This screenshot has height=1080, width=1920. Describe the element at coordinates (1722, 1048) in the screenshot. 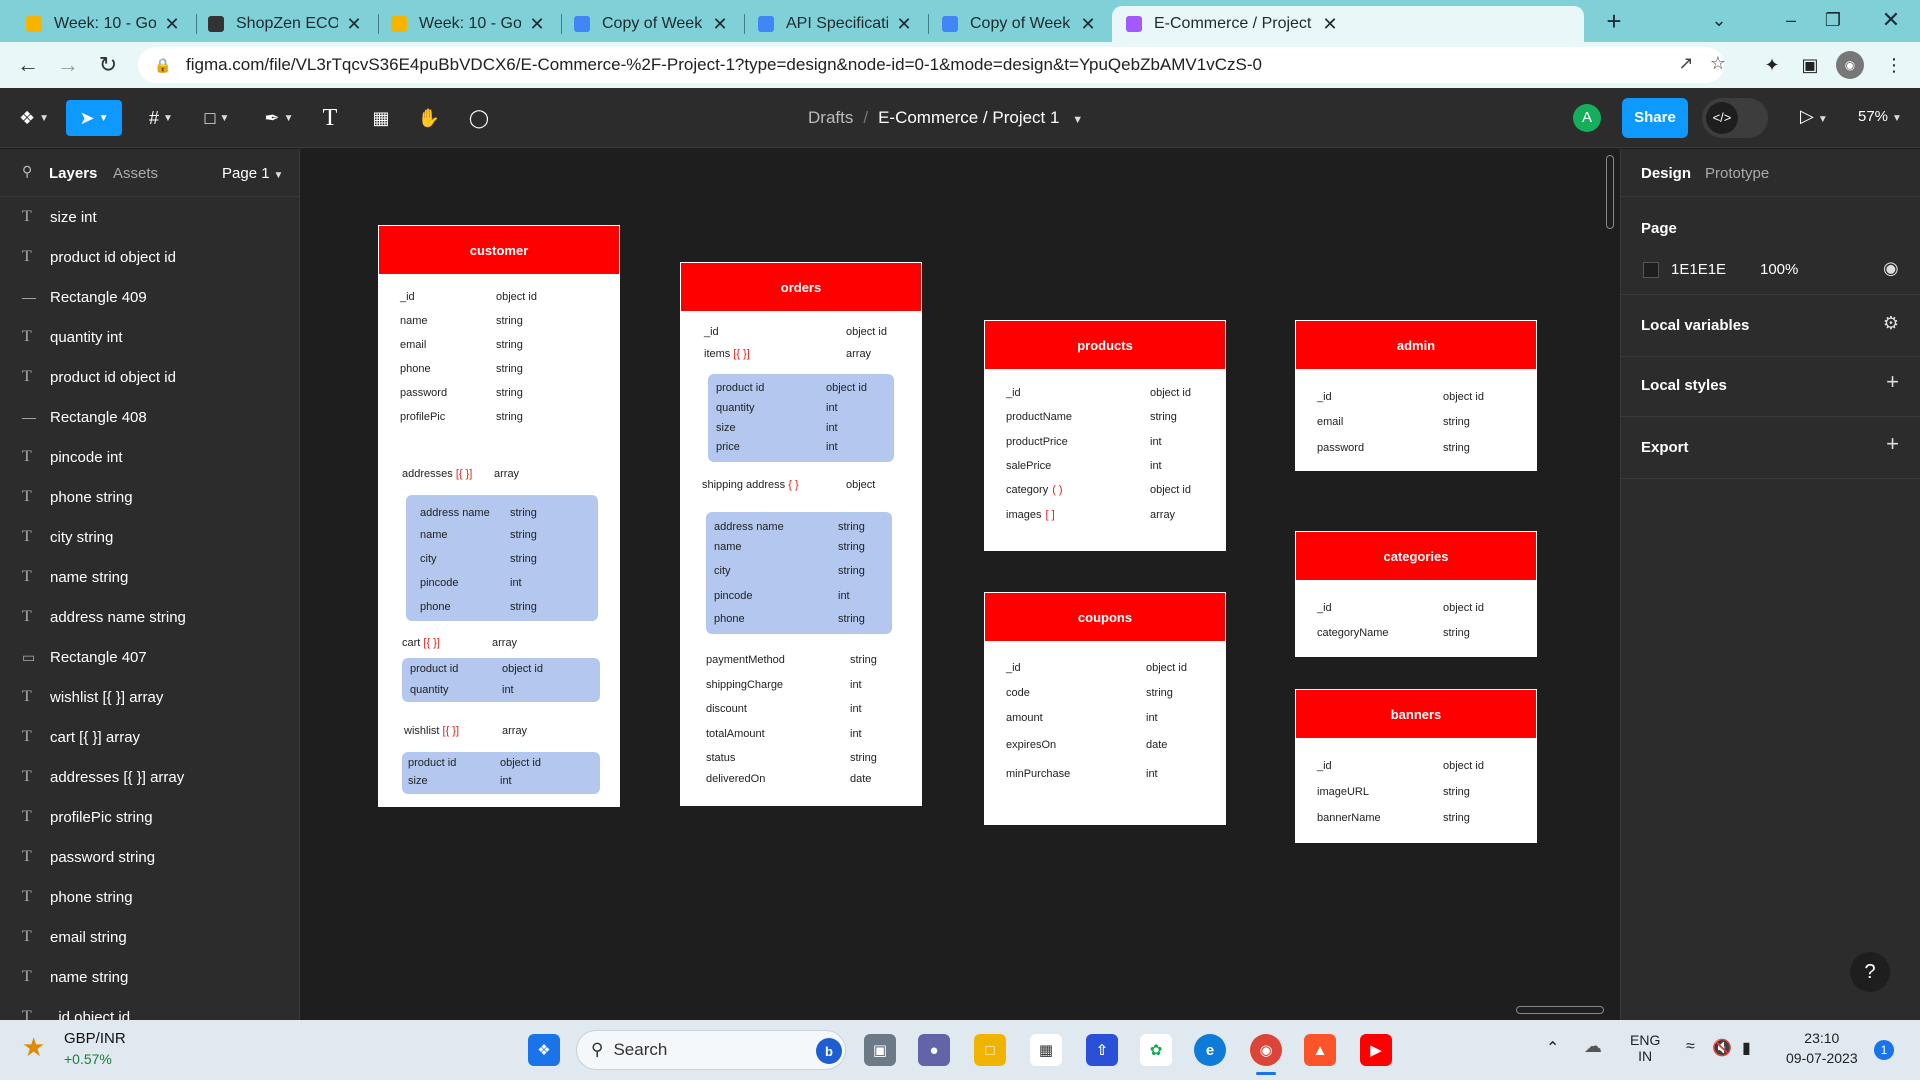

I see `volume-muted-icon: 🔇` at that location.